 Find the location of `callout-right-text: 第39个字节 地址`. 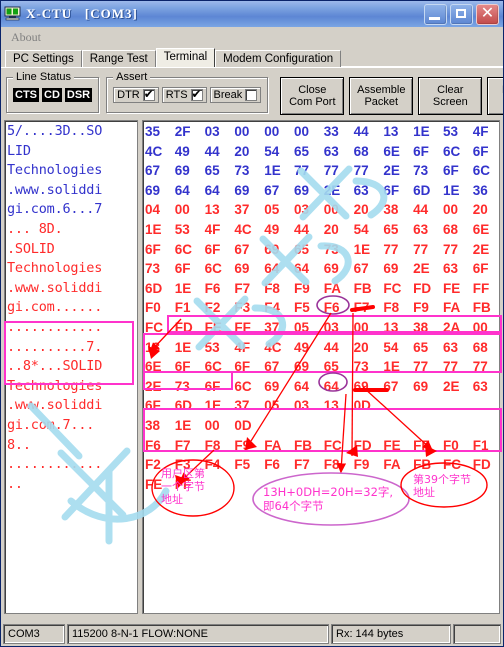

callout-right-text: 第39个字节 地址 is located at coordinates (442, 486).